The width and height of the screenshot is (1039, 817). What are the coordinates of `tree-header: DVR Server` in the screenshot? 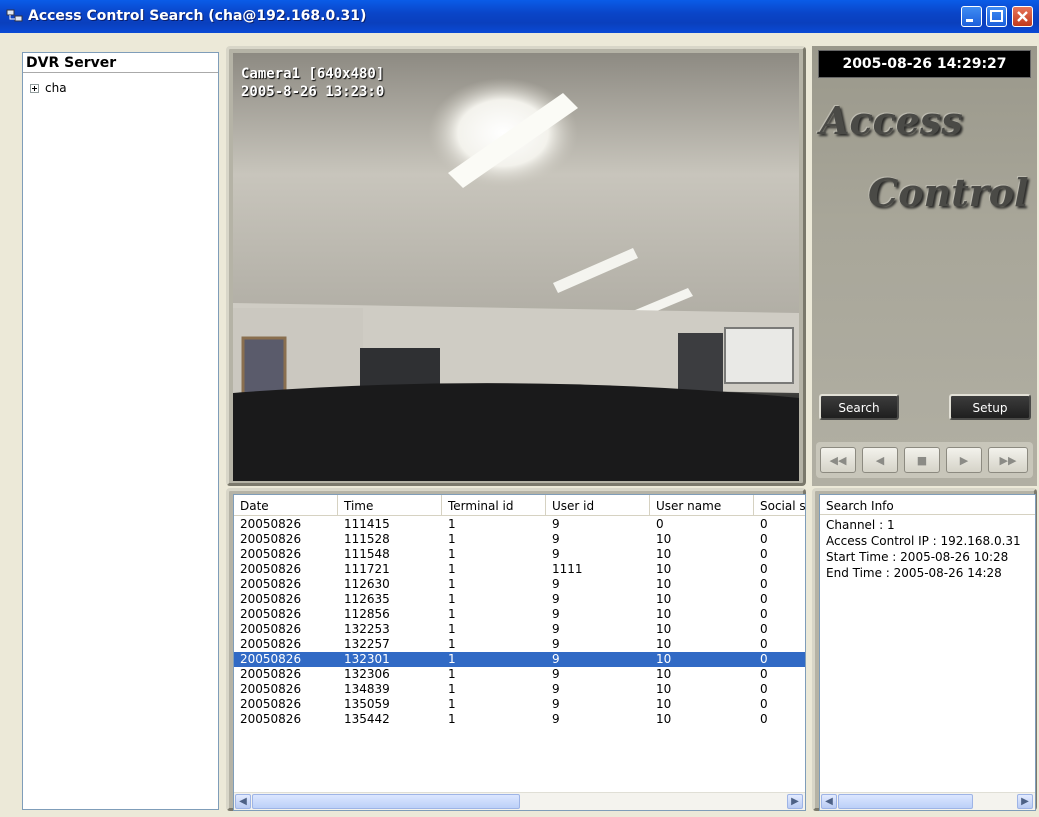 It's located at (120, 63).